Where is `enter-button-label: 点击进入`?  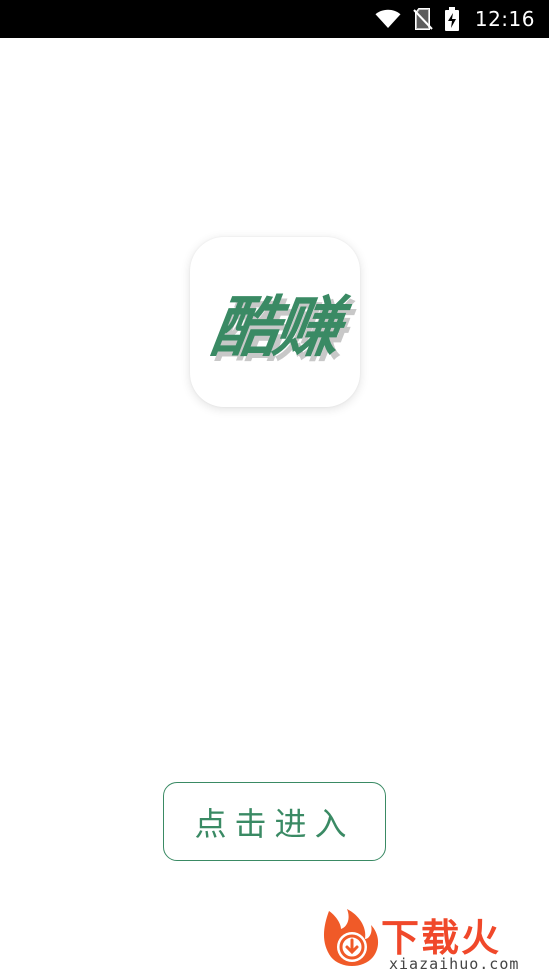 enter-button-label: 点击进入 is located at coordinates (274, 823).